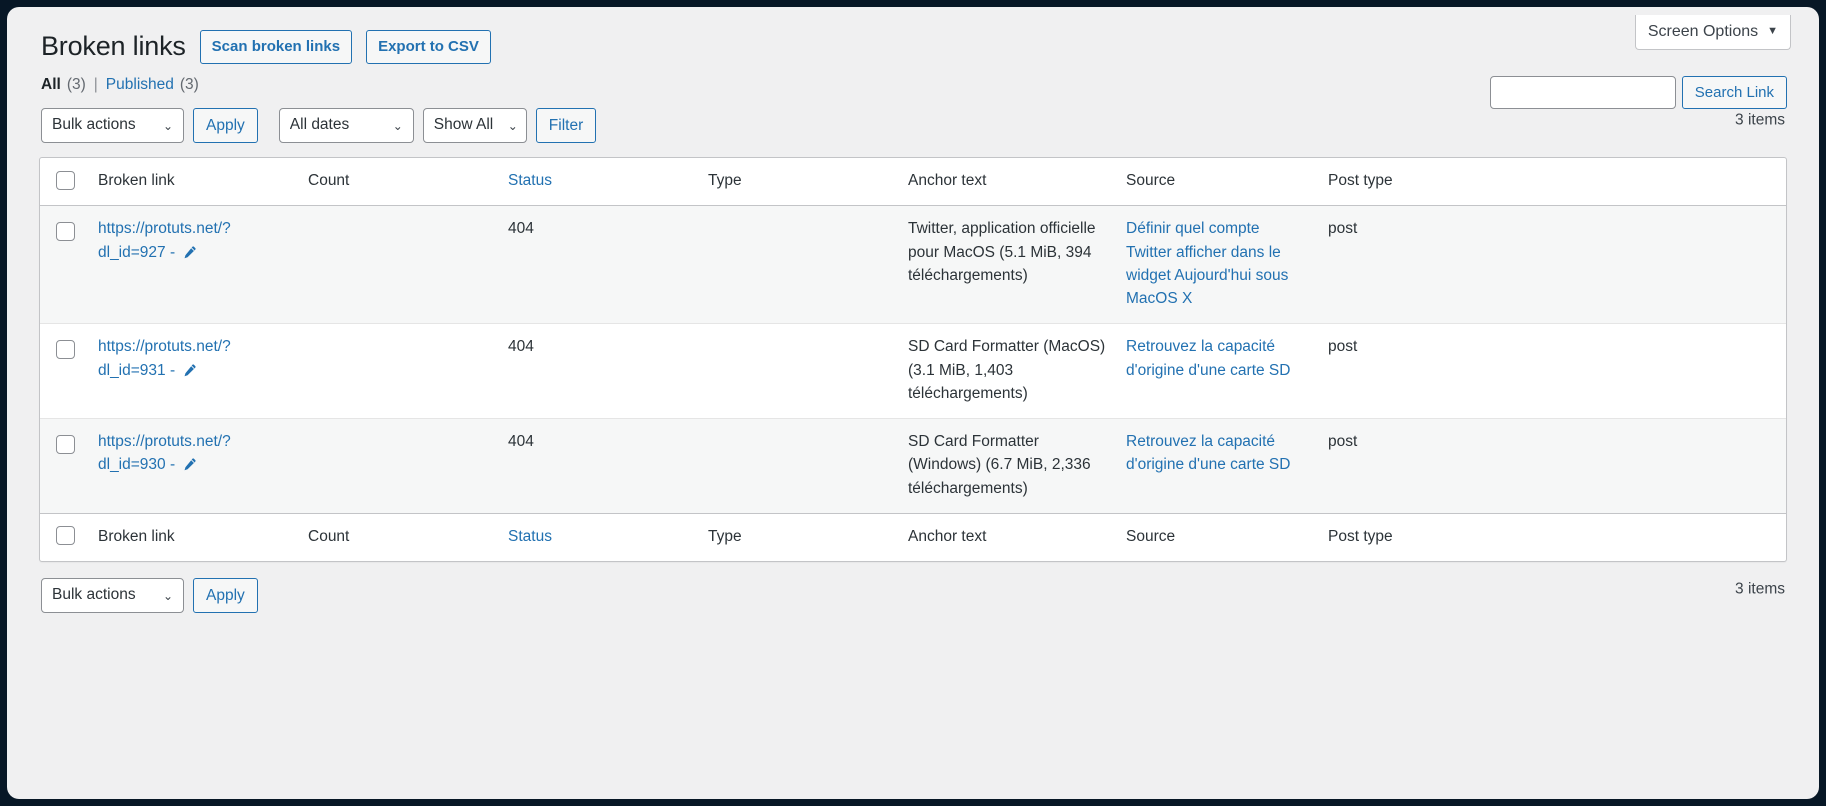 This screenshot has height=806, width=1826. What do you see at coordinates (164, 453) in the screenshot?
I see `broken-link-url: https://protuts.net/?dl_id=930 -` at bounding box center [164, 453].